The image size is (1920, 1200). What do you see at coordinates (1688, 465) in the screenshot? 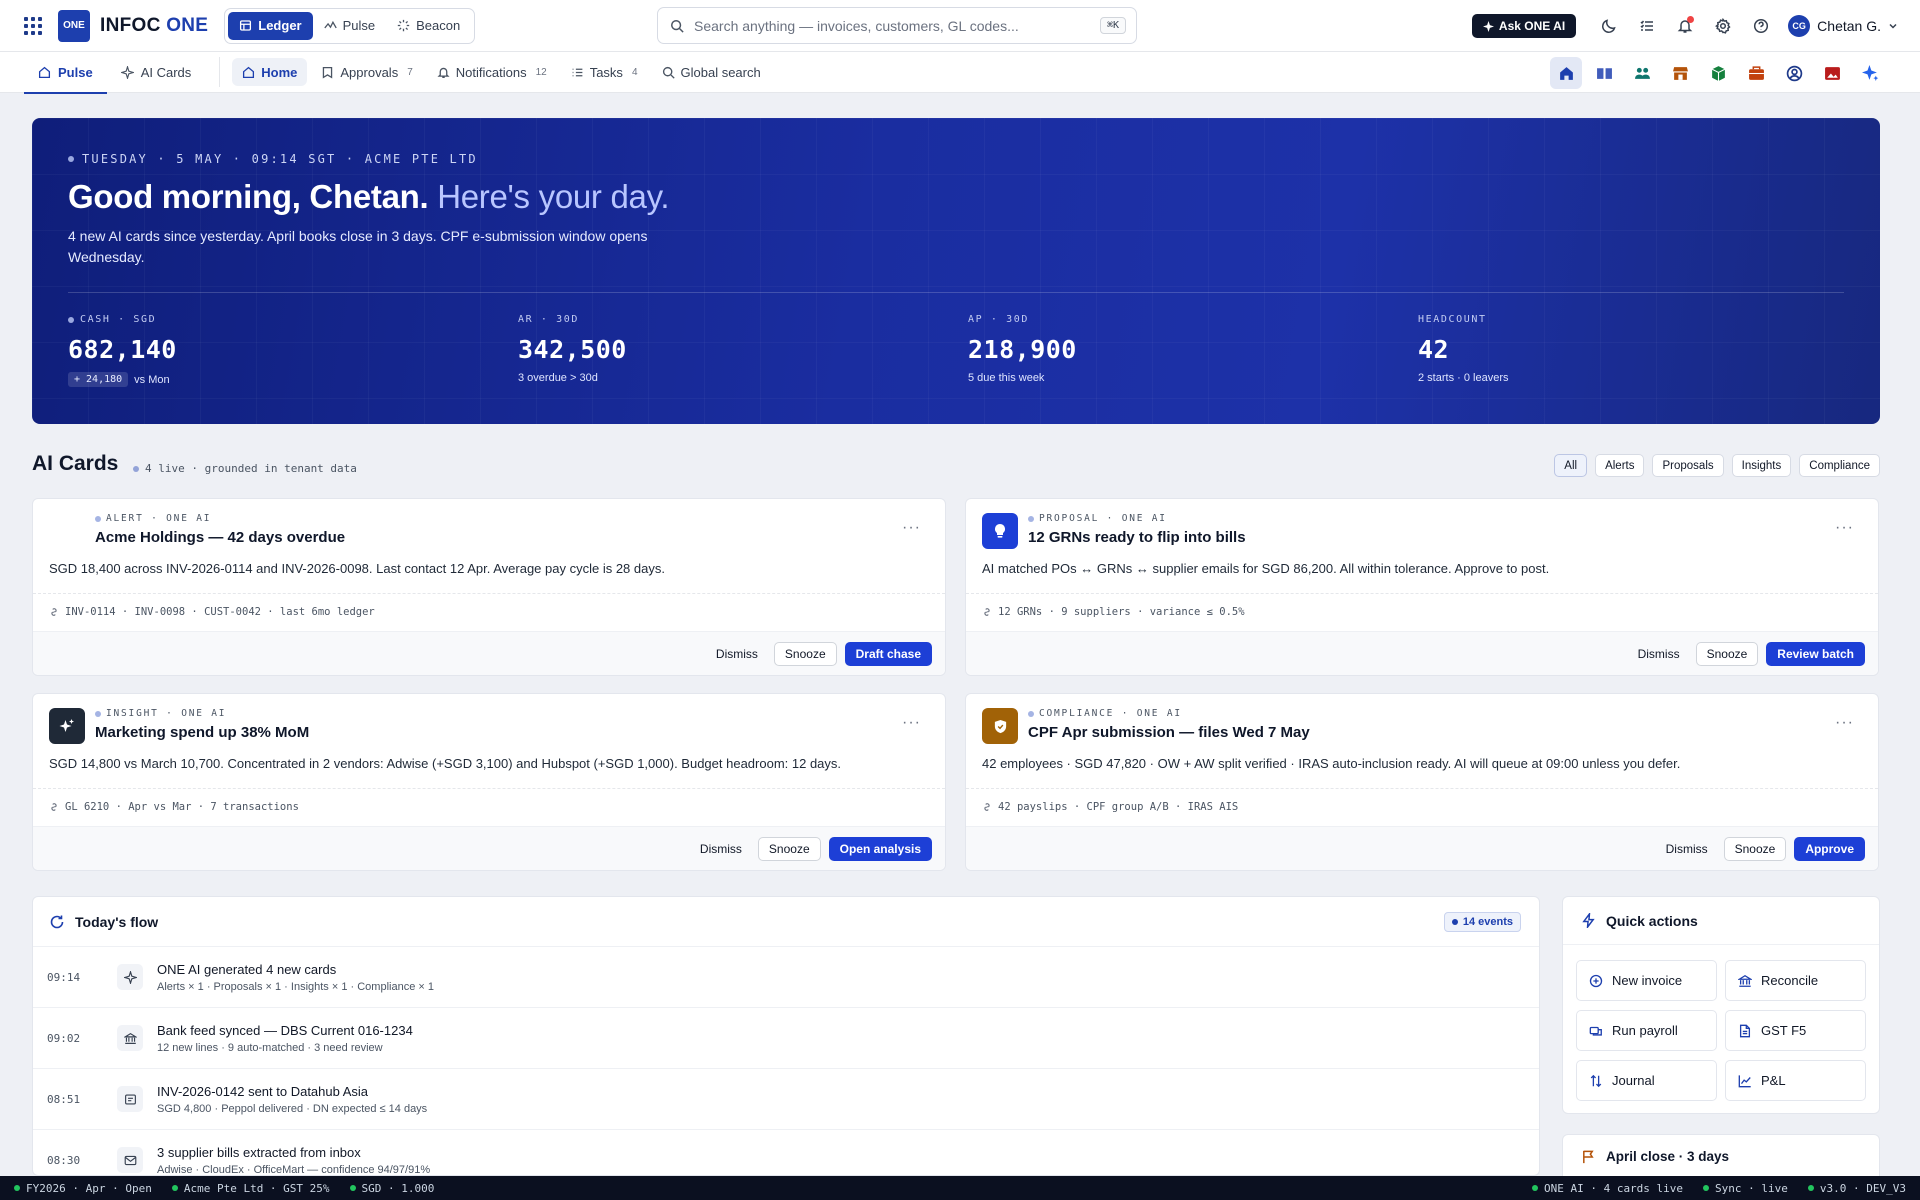
I see `filter-proposals: Proposals` at bounding box center [1688, 465].